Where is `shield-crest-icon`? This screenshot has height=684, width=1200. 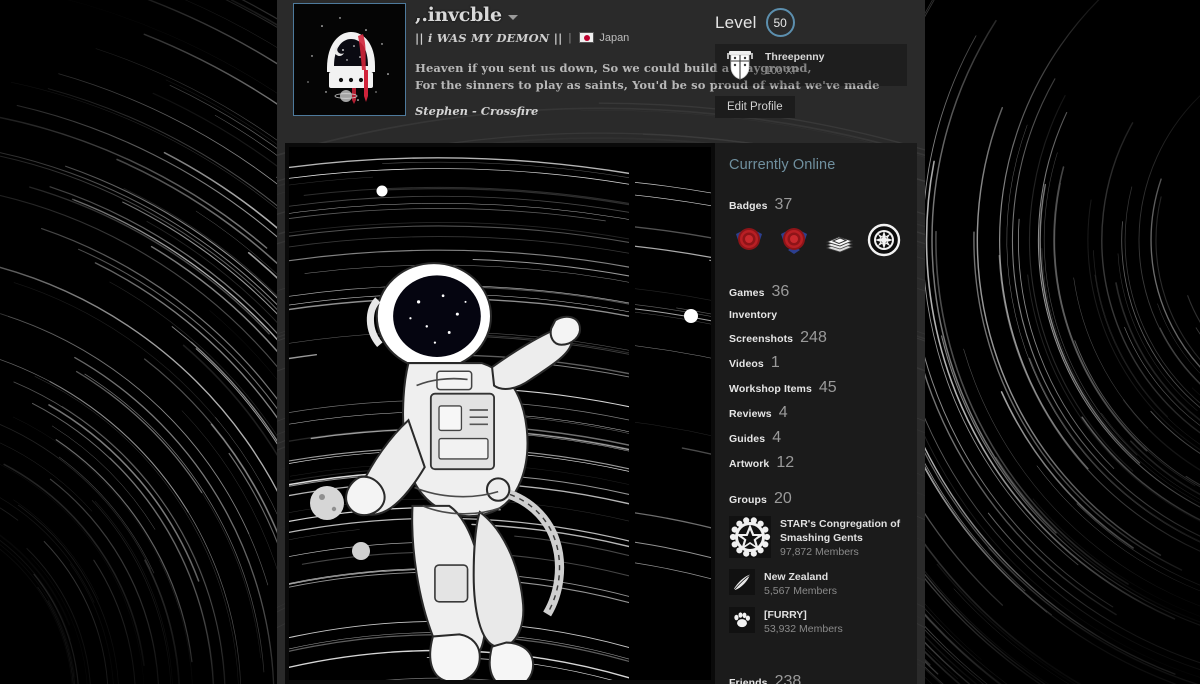
shield-crest-icon is located at coordinates (740, 65).